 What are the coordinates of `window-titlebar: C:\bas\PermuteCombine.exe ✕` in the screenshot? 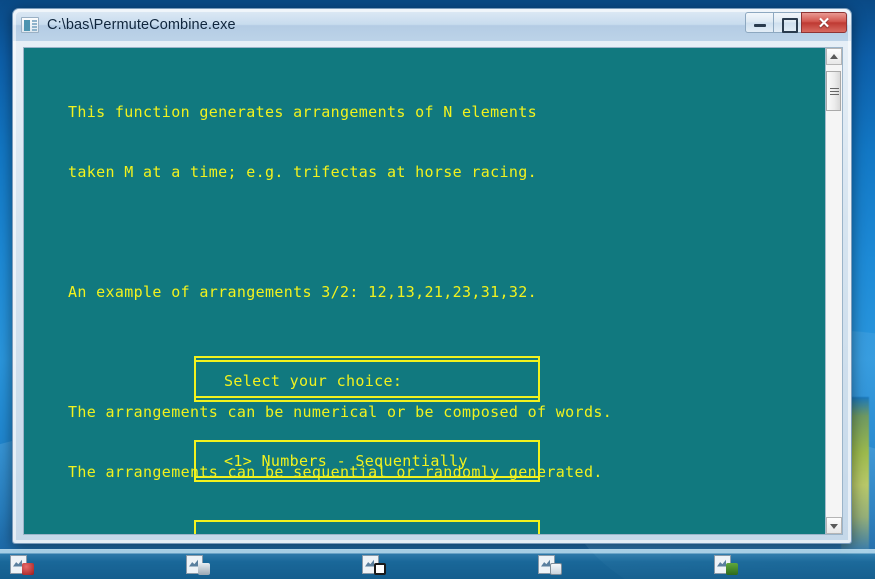 It's located at (432, 25).